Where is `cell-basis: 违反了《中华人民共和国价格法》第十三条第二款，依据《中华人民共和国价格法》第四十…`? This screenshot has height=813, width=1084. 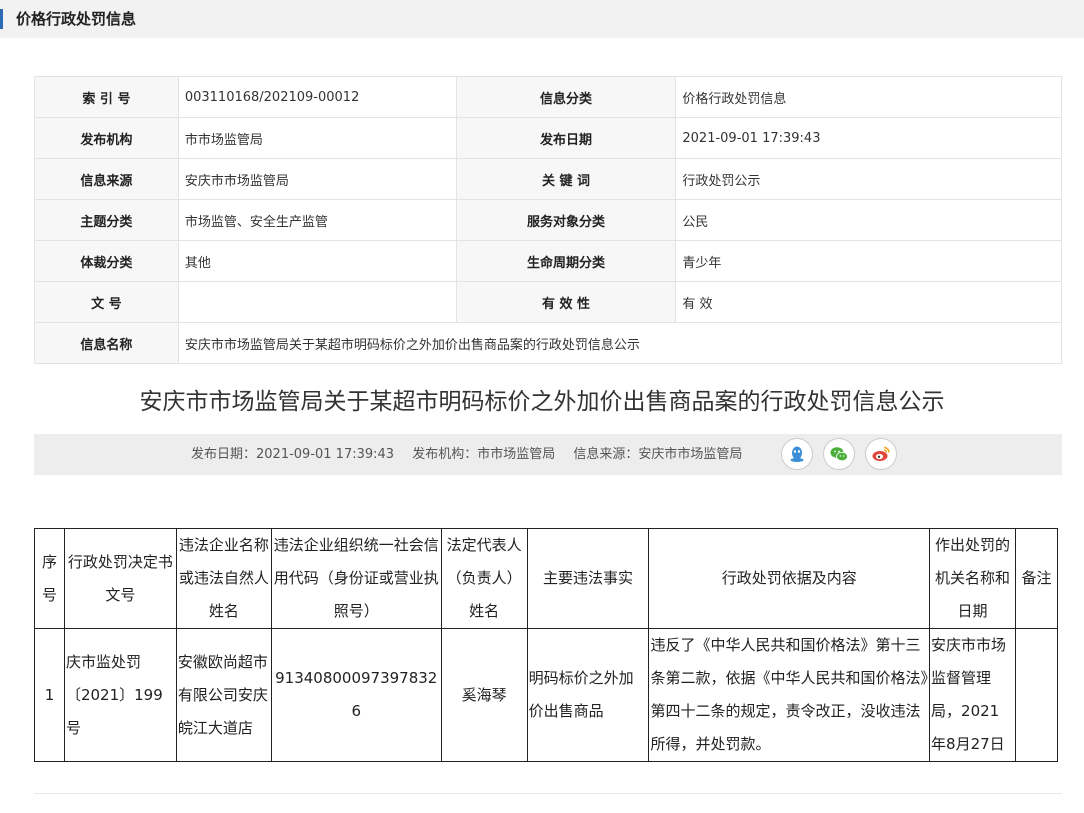 cell-basis: 违反了《中华人民共和国价格法》第十三条第二款，依据《中华人民共和国价格法》第四十… is located at coordinates (789, 695).